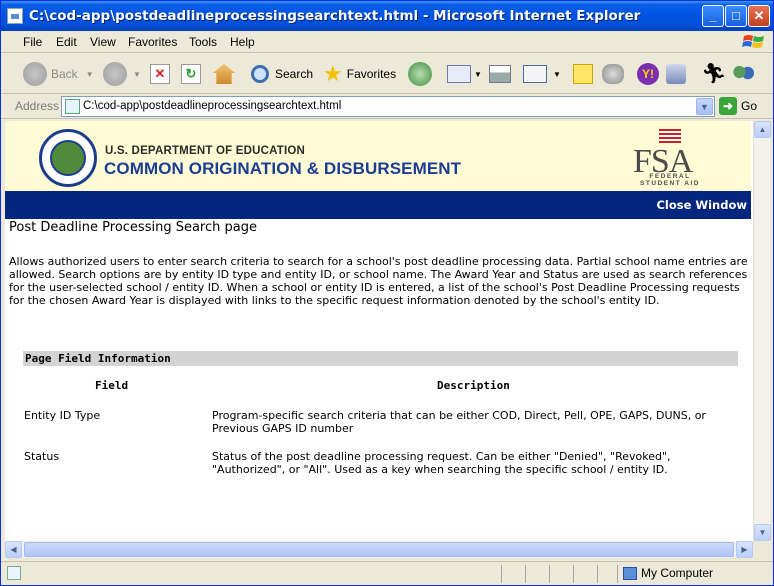  What do you see at coordinates (701, 205) in the screenshot?
I see `close-window-link: Close Window` at bounding box center [701, 205].